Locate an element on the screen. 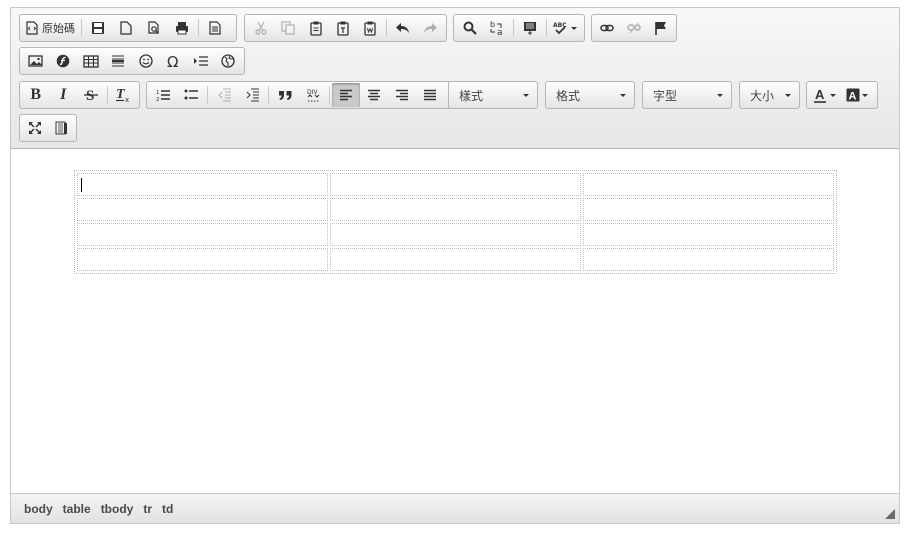 The height and width of the screenshot is (533, 910). replace-button: ba is located at coordinates (498, 28).